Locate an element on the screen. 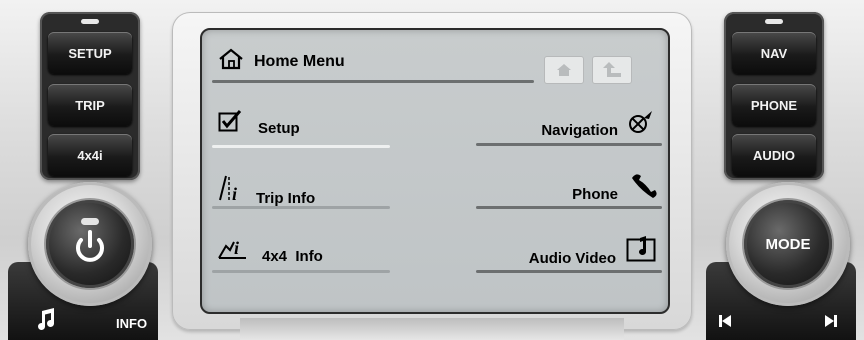 Image resolution: width=864 pixels, height=340 pixels. info-button: INFO is located at coordinates (131, 323).